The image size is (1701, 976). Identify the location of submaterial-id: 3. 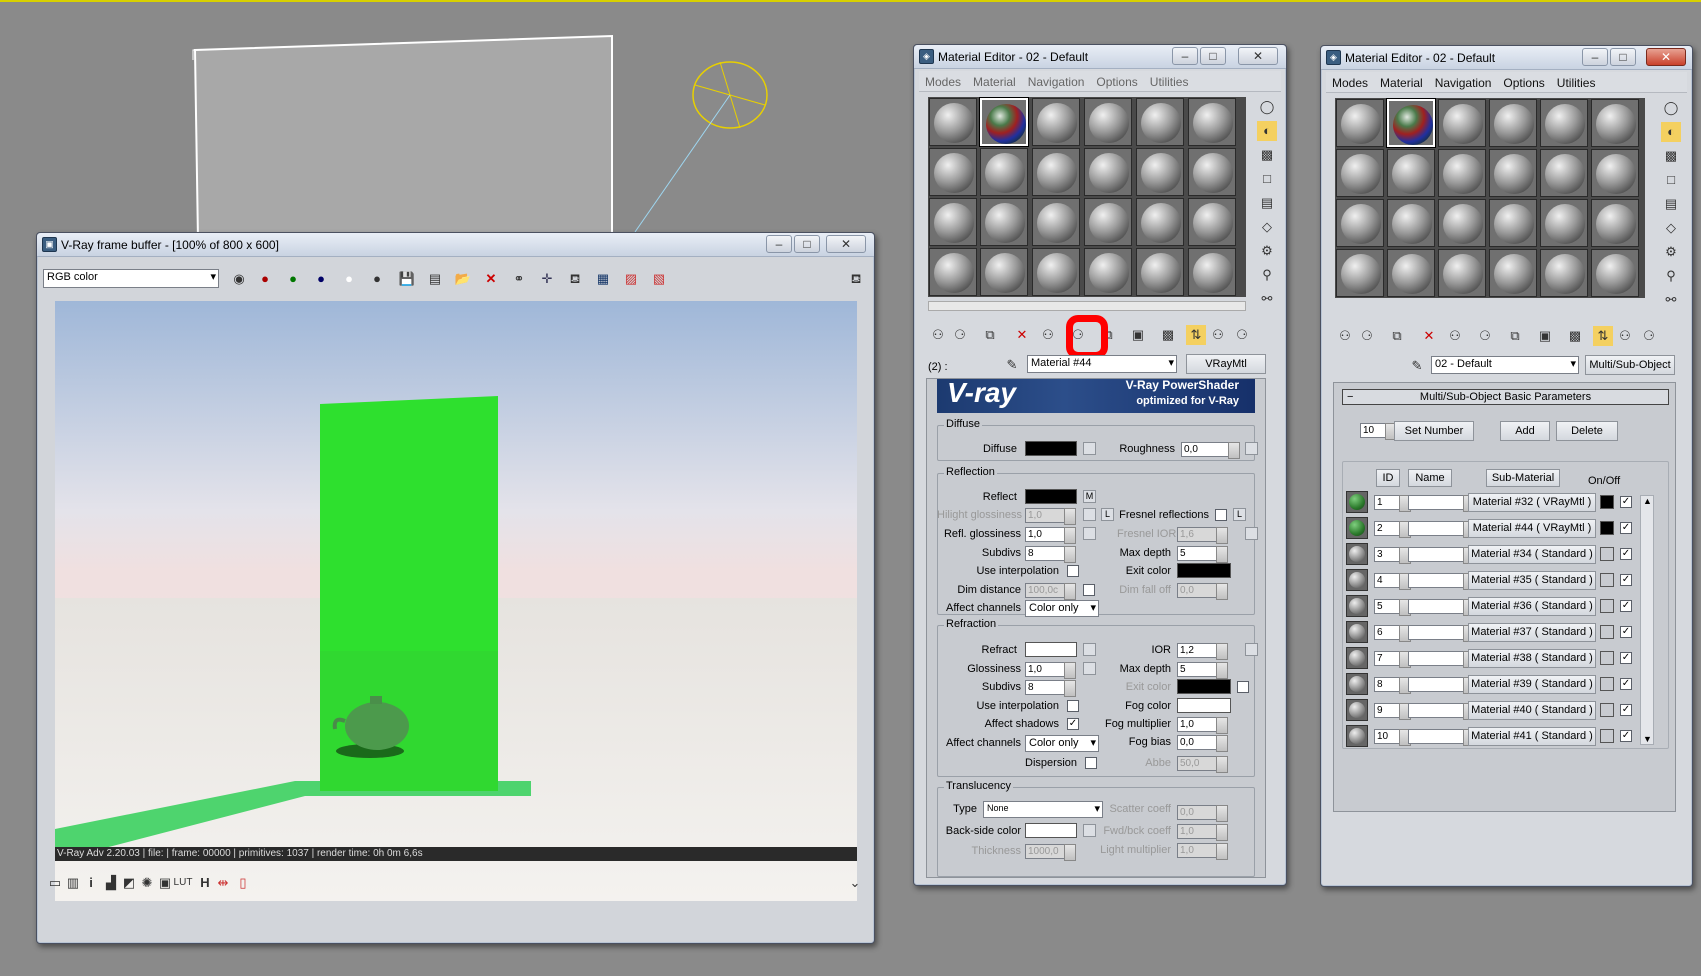
(1392, 555).